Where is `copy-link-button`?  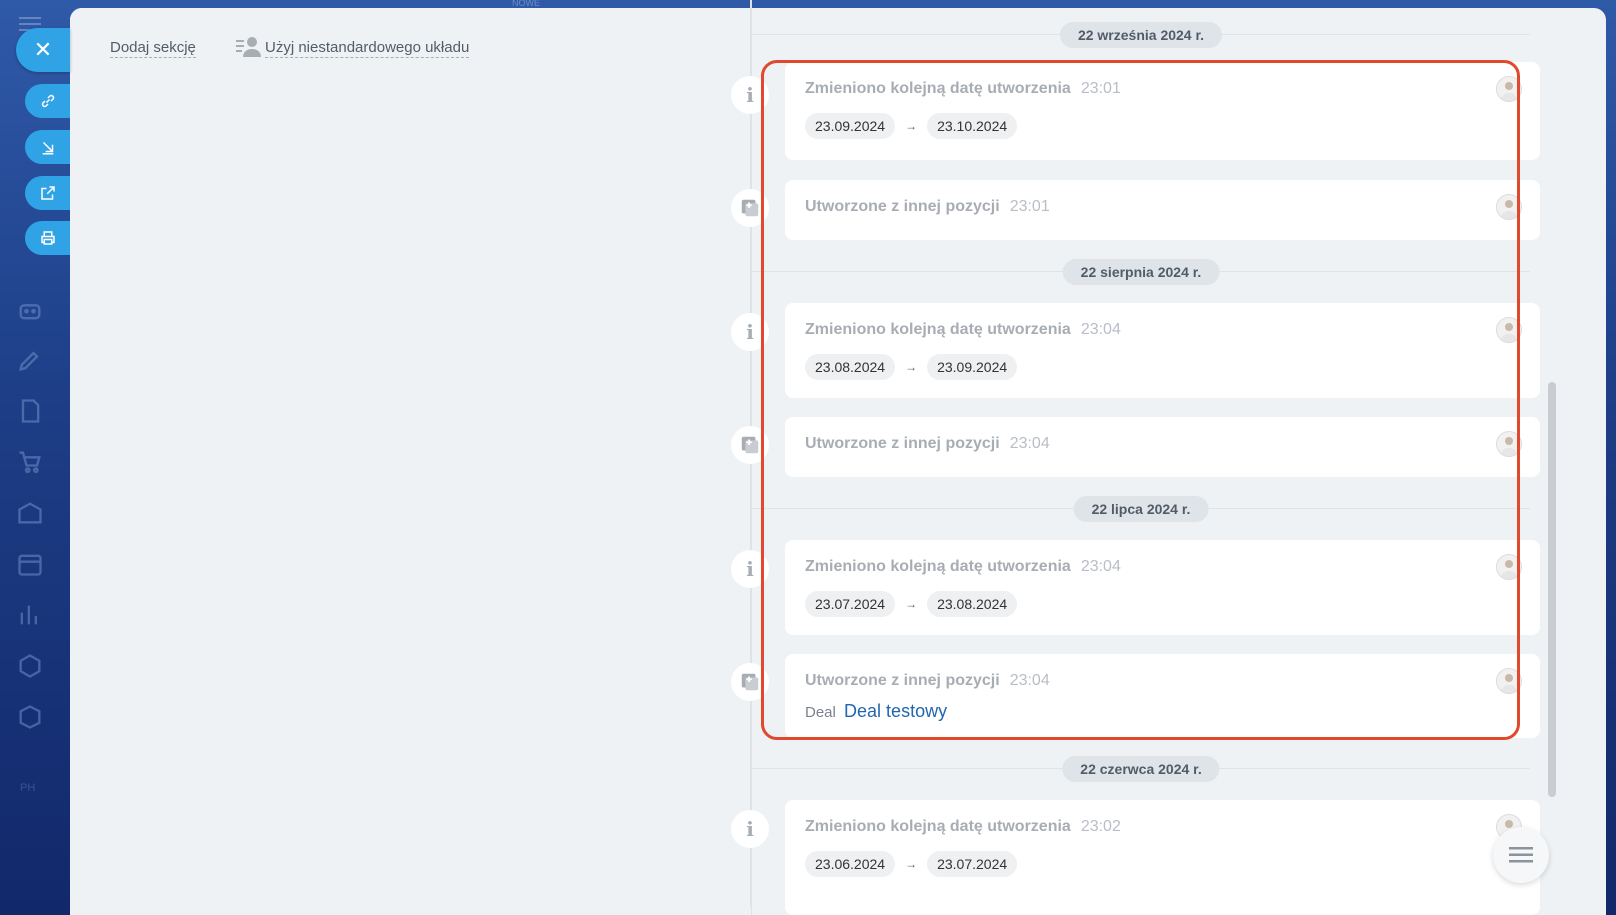
copy-link-button is located at coordinates (47, 101).